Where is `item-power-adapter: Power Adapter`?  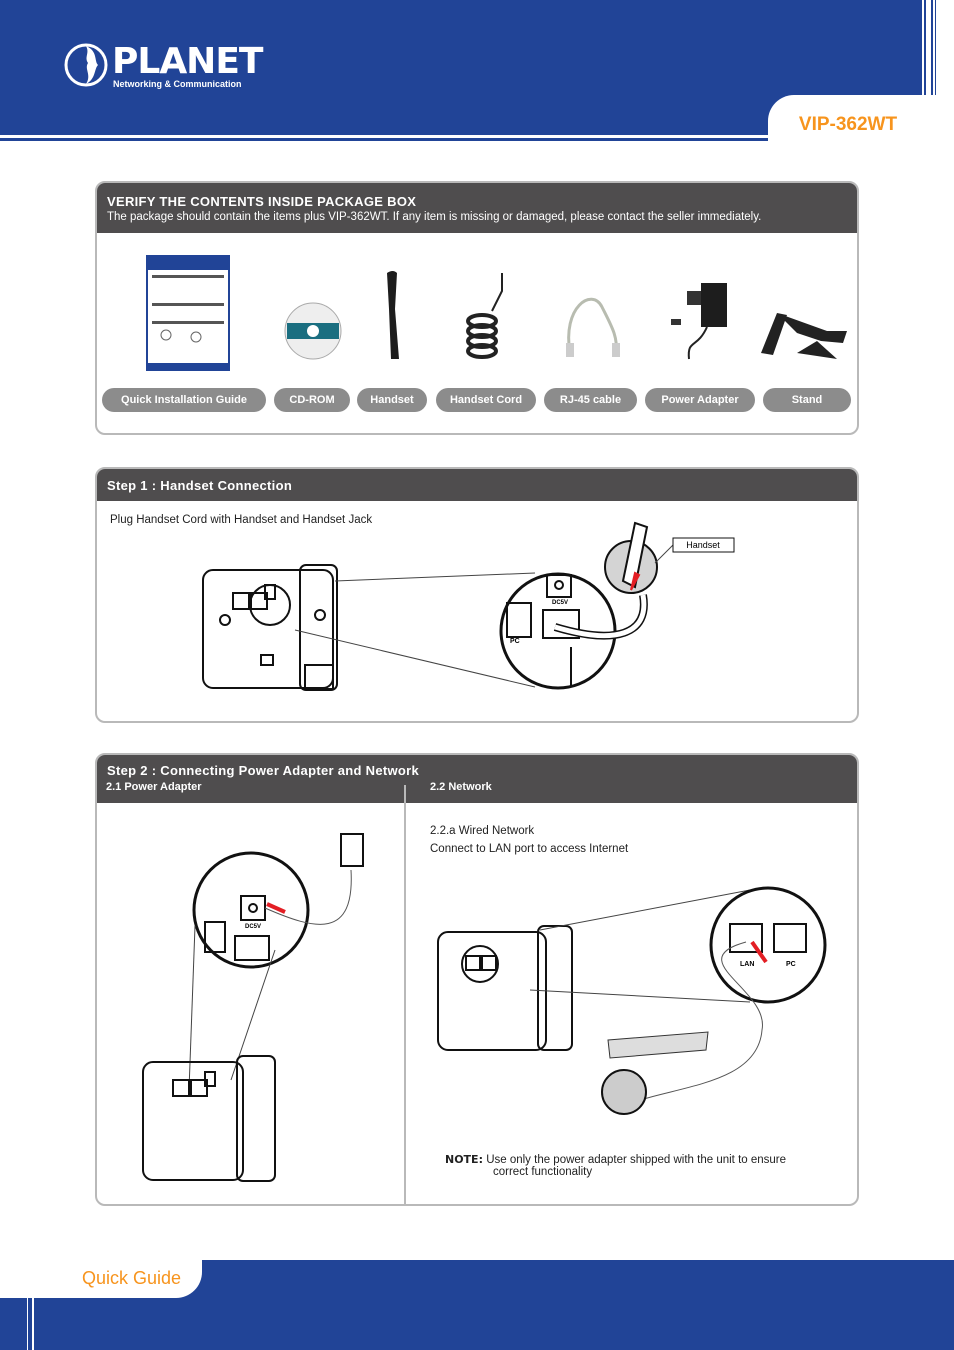
item-power-adapter: Power Adapter is located at coordinates (700, 400).